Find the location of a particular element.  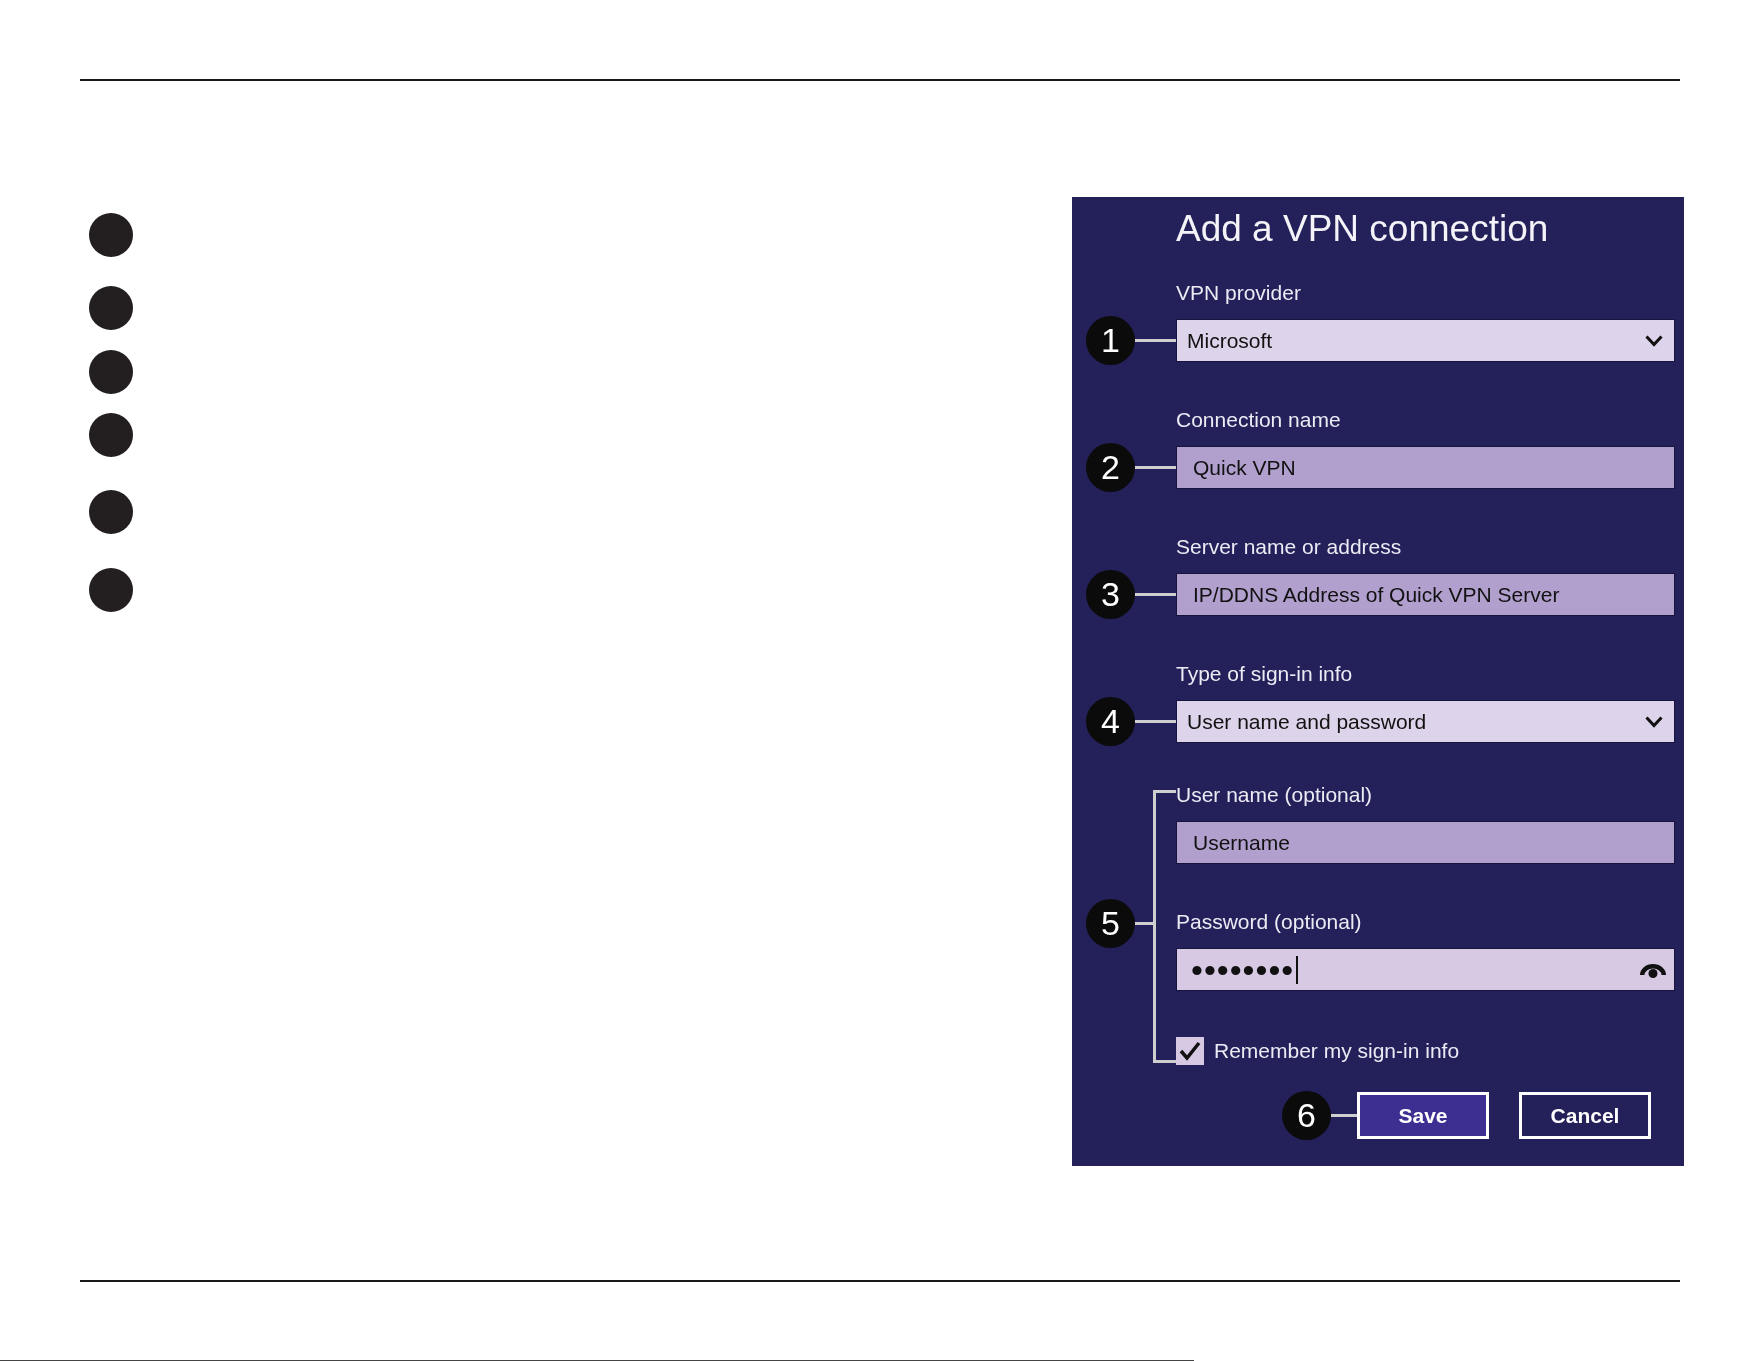

field-label: Type of sign-in info is located at coordinates (1265, 674).